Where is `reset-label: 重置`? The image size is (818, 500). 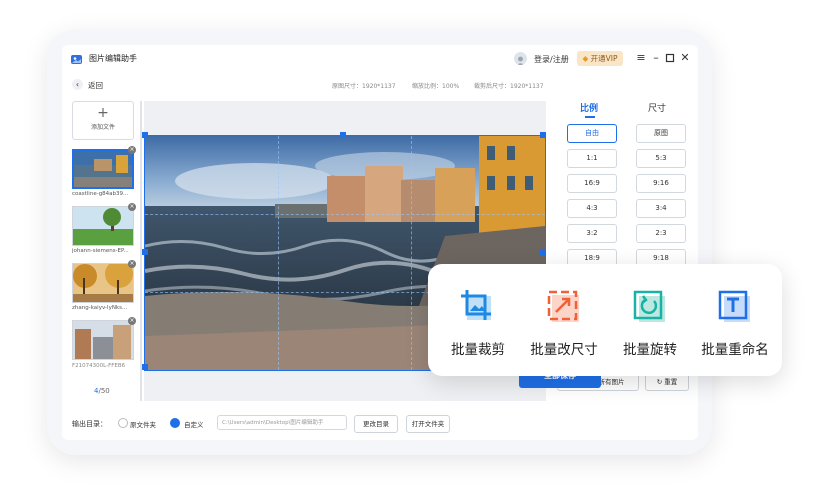
reset-label: 重置 is located at coordinates (671, 382).